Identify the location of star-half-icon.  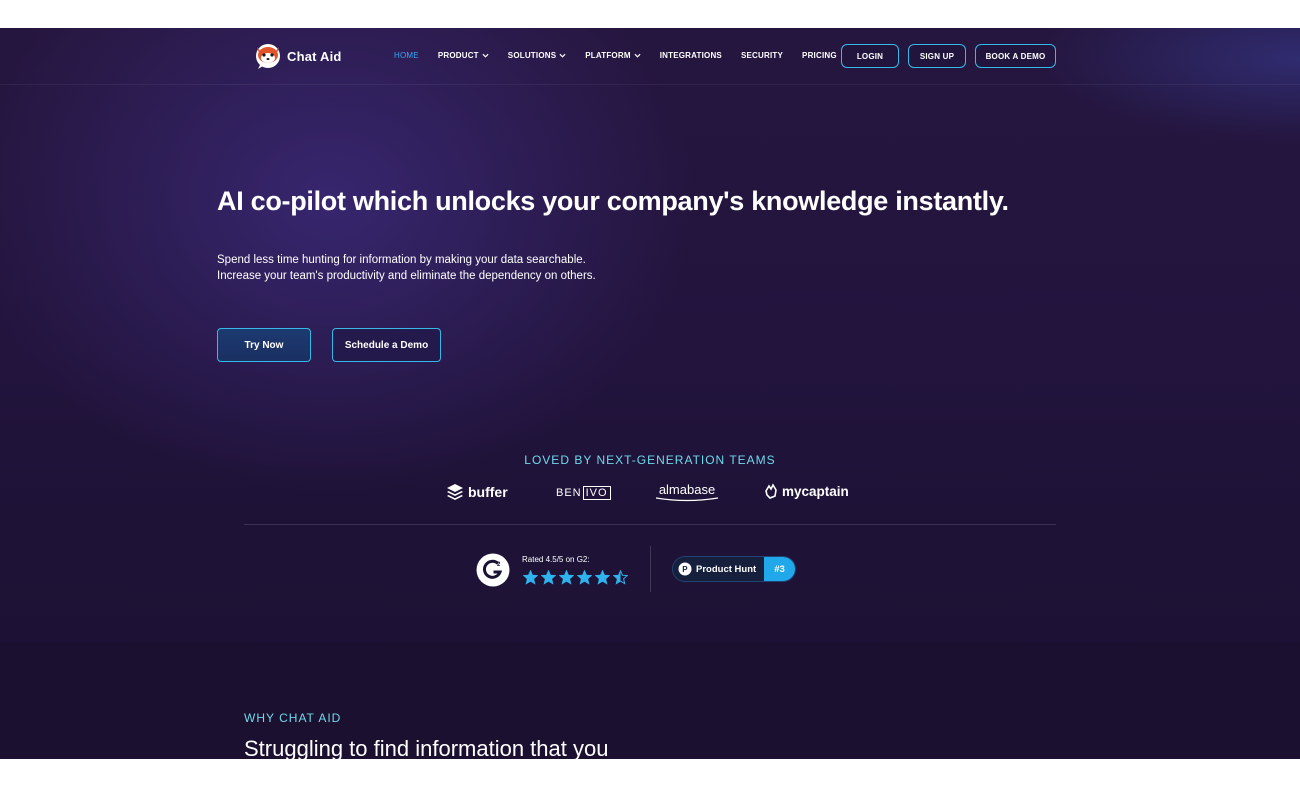
(620, 577).